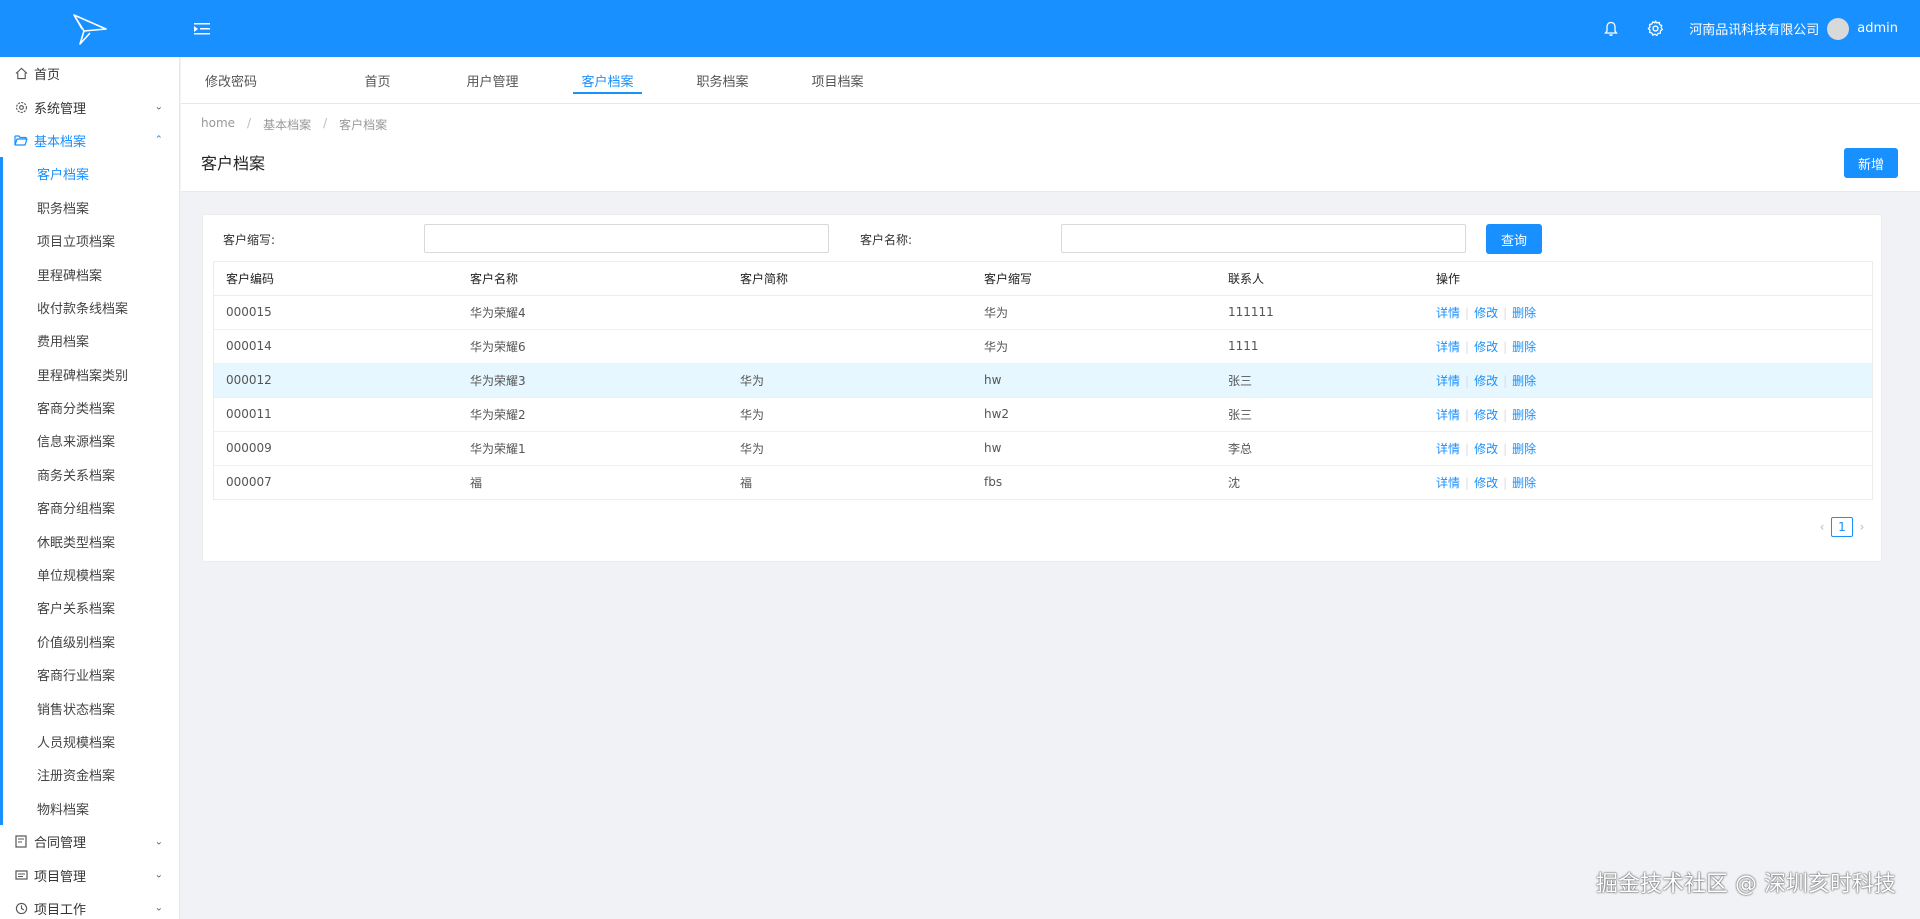 The width and height of the screenshot is (1920, 919). What do you see at coordinates (837, 80) in the screenshot?
I see `tab-project-archive: 项目档案` at bounding box center [837, 80].